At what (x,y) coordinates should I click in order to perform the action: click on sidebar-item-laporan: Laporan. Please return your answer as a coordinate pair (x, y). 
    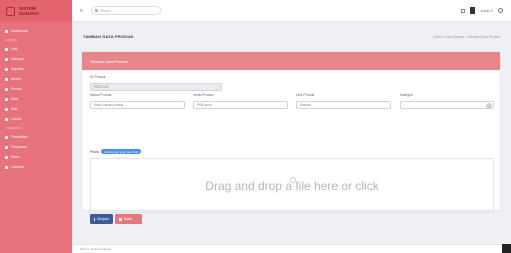
    Looking at the image, I should click on (36, 167).